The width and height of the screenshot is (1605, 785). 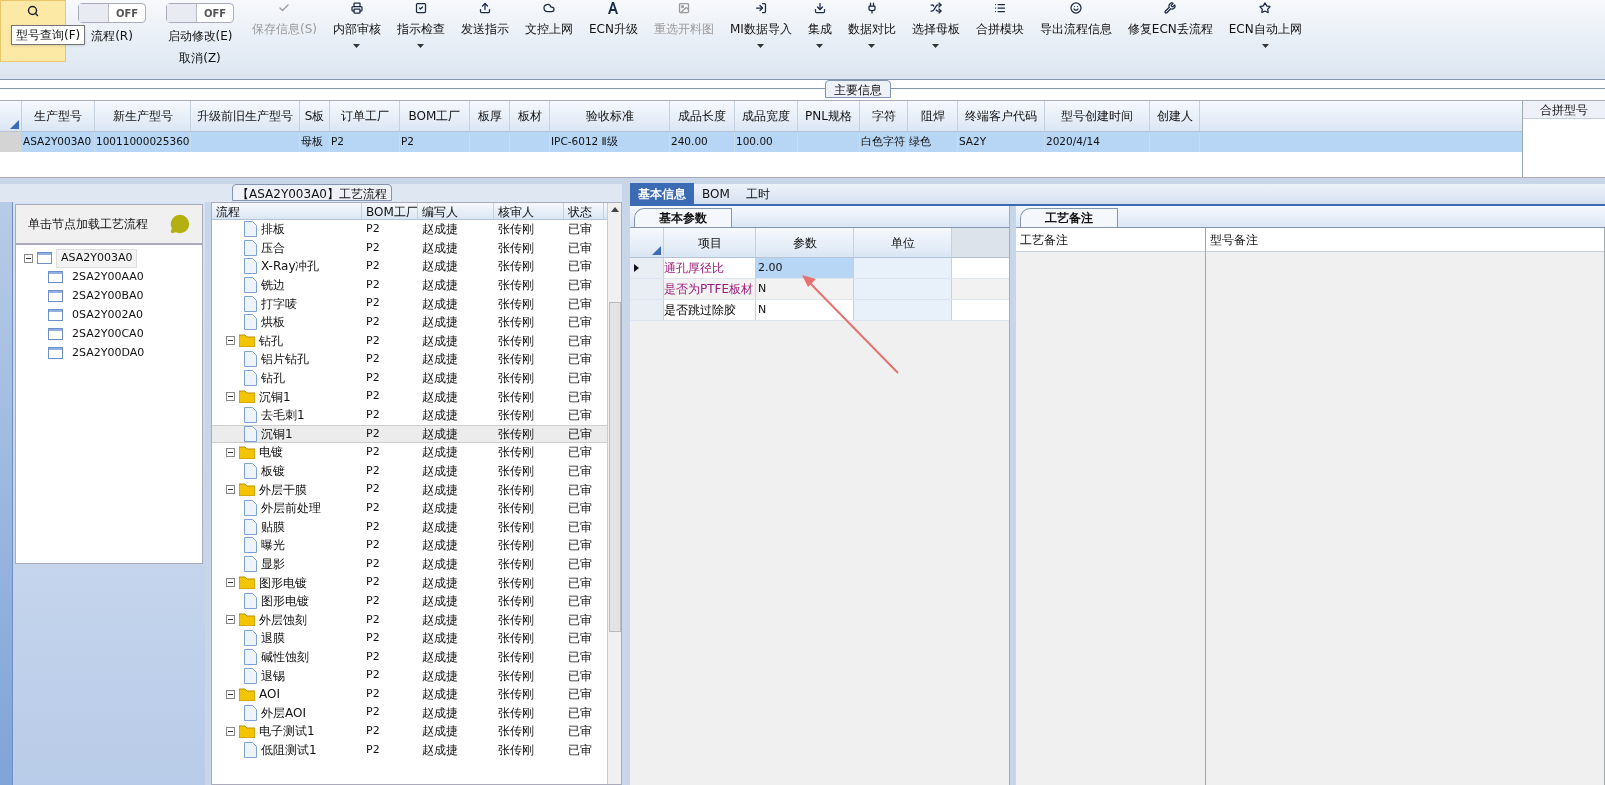 What do you see at coordinates (97, 258) in the screenshot?
I see `tree-item: ASA2Y003A0` at bounding box center [97, 258].